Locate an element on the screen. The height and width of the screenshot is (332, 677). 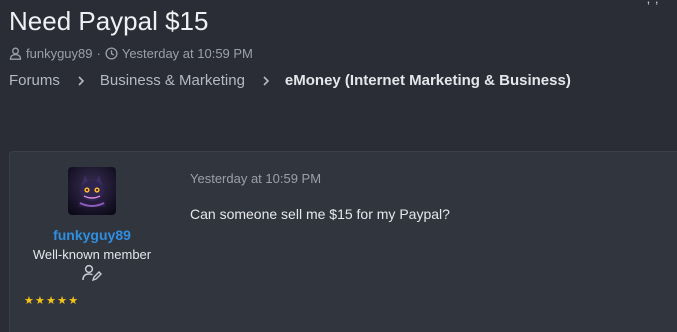
avatar is located at coordinates (92, 191).